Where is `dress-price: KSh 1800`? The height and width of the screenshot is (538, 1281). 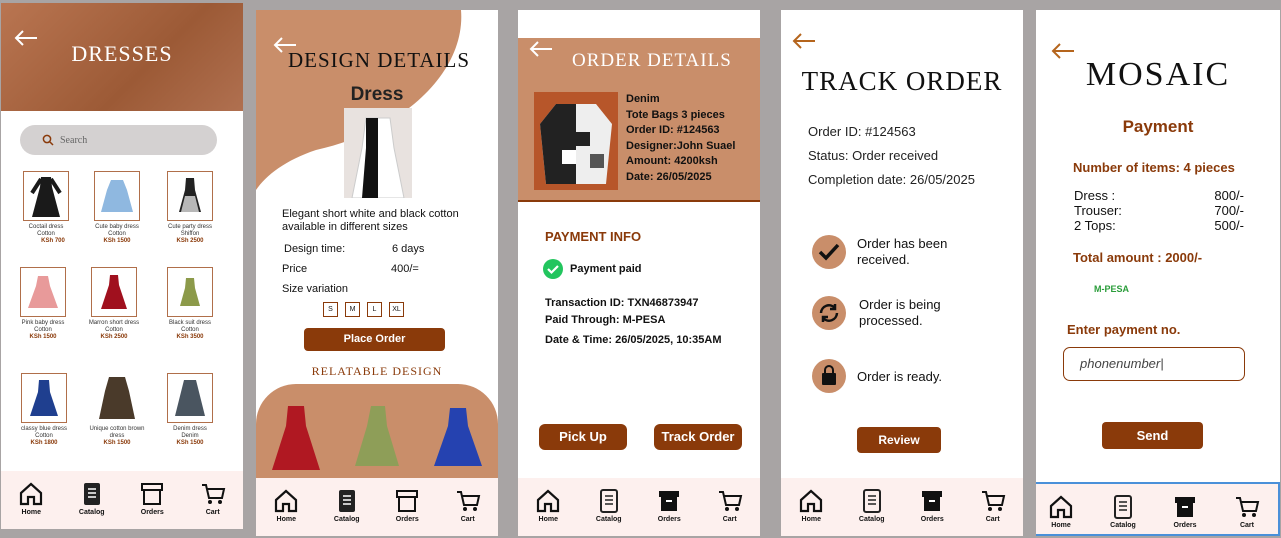 dress-price: KSh 1800 is located at coordinates (44, 443).